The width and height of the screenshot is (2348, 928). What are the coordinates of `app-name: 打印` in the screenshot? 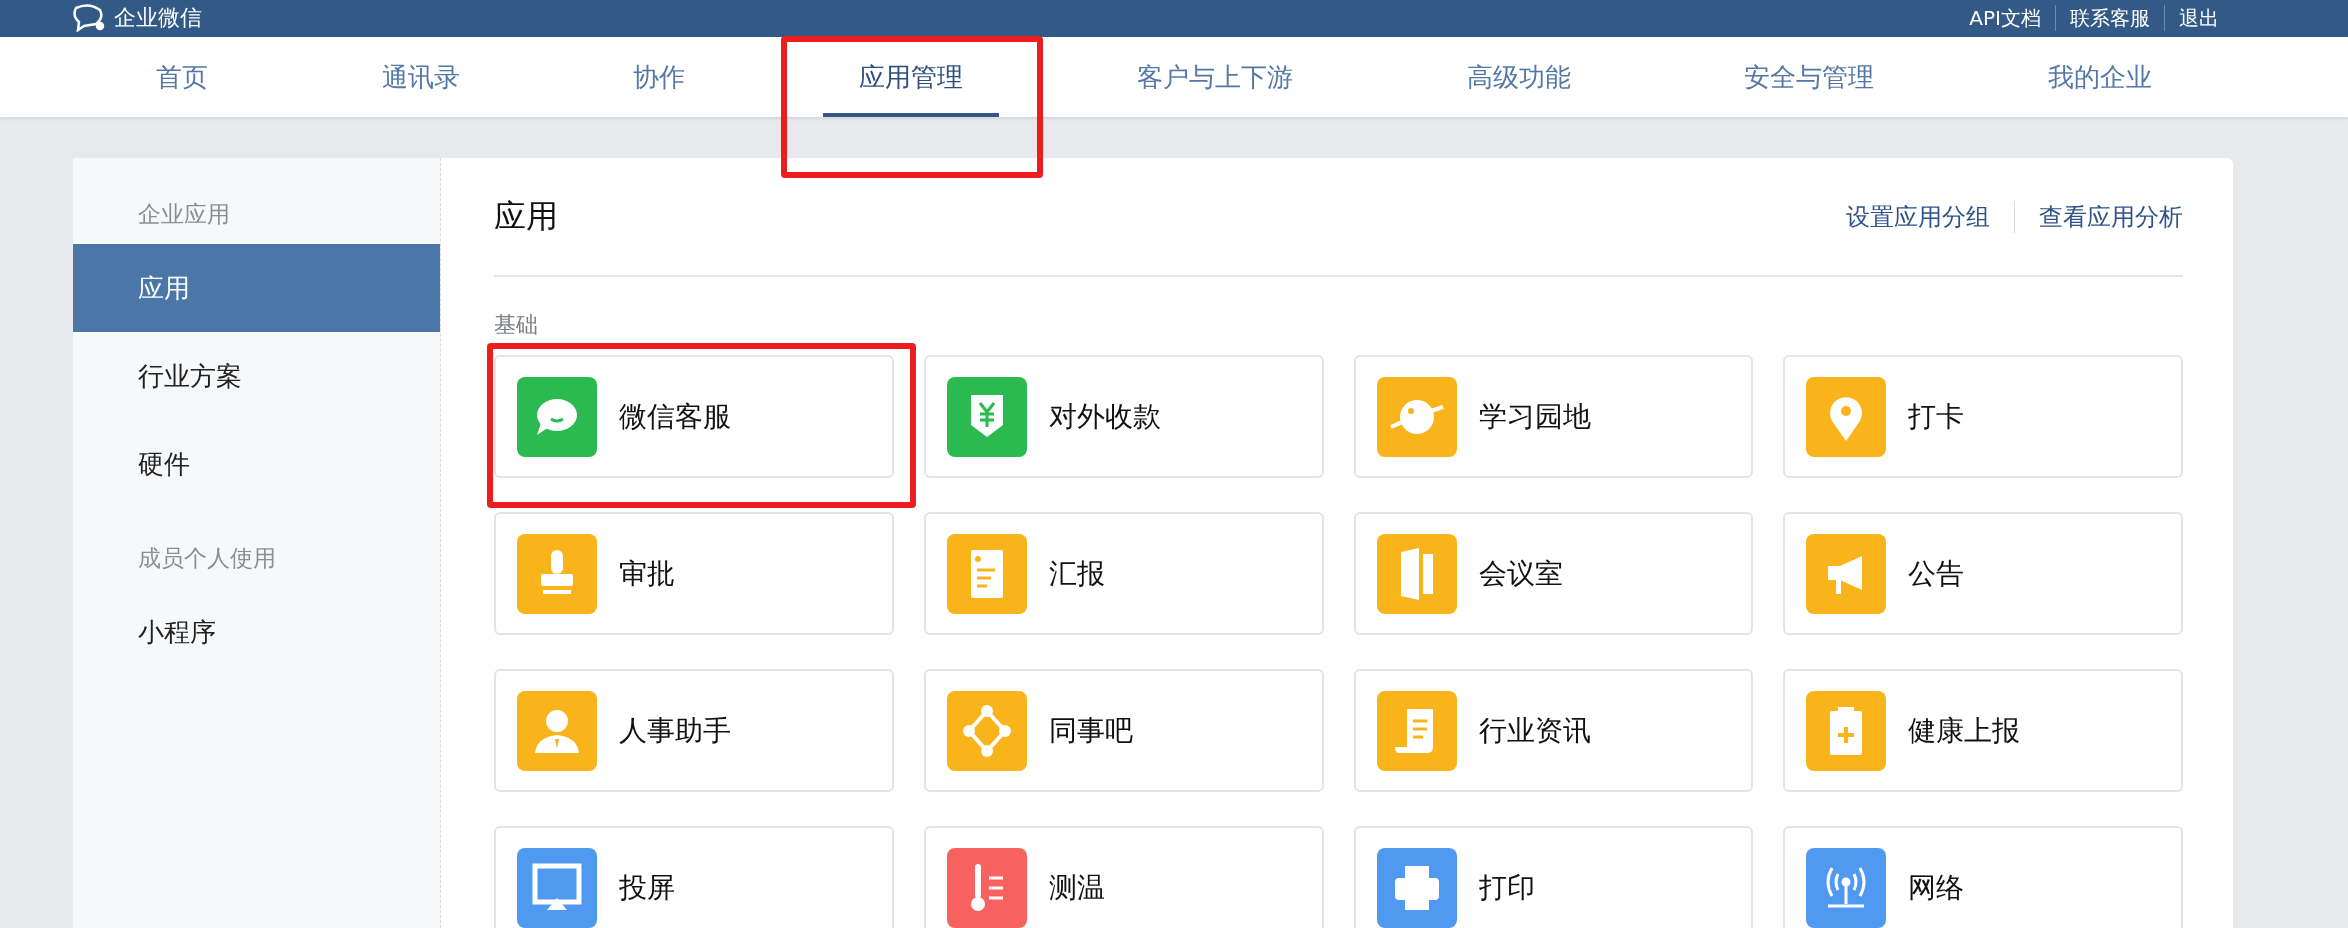 It's located at (1506, 887).